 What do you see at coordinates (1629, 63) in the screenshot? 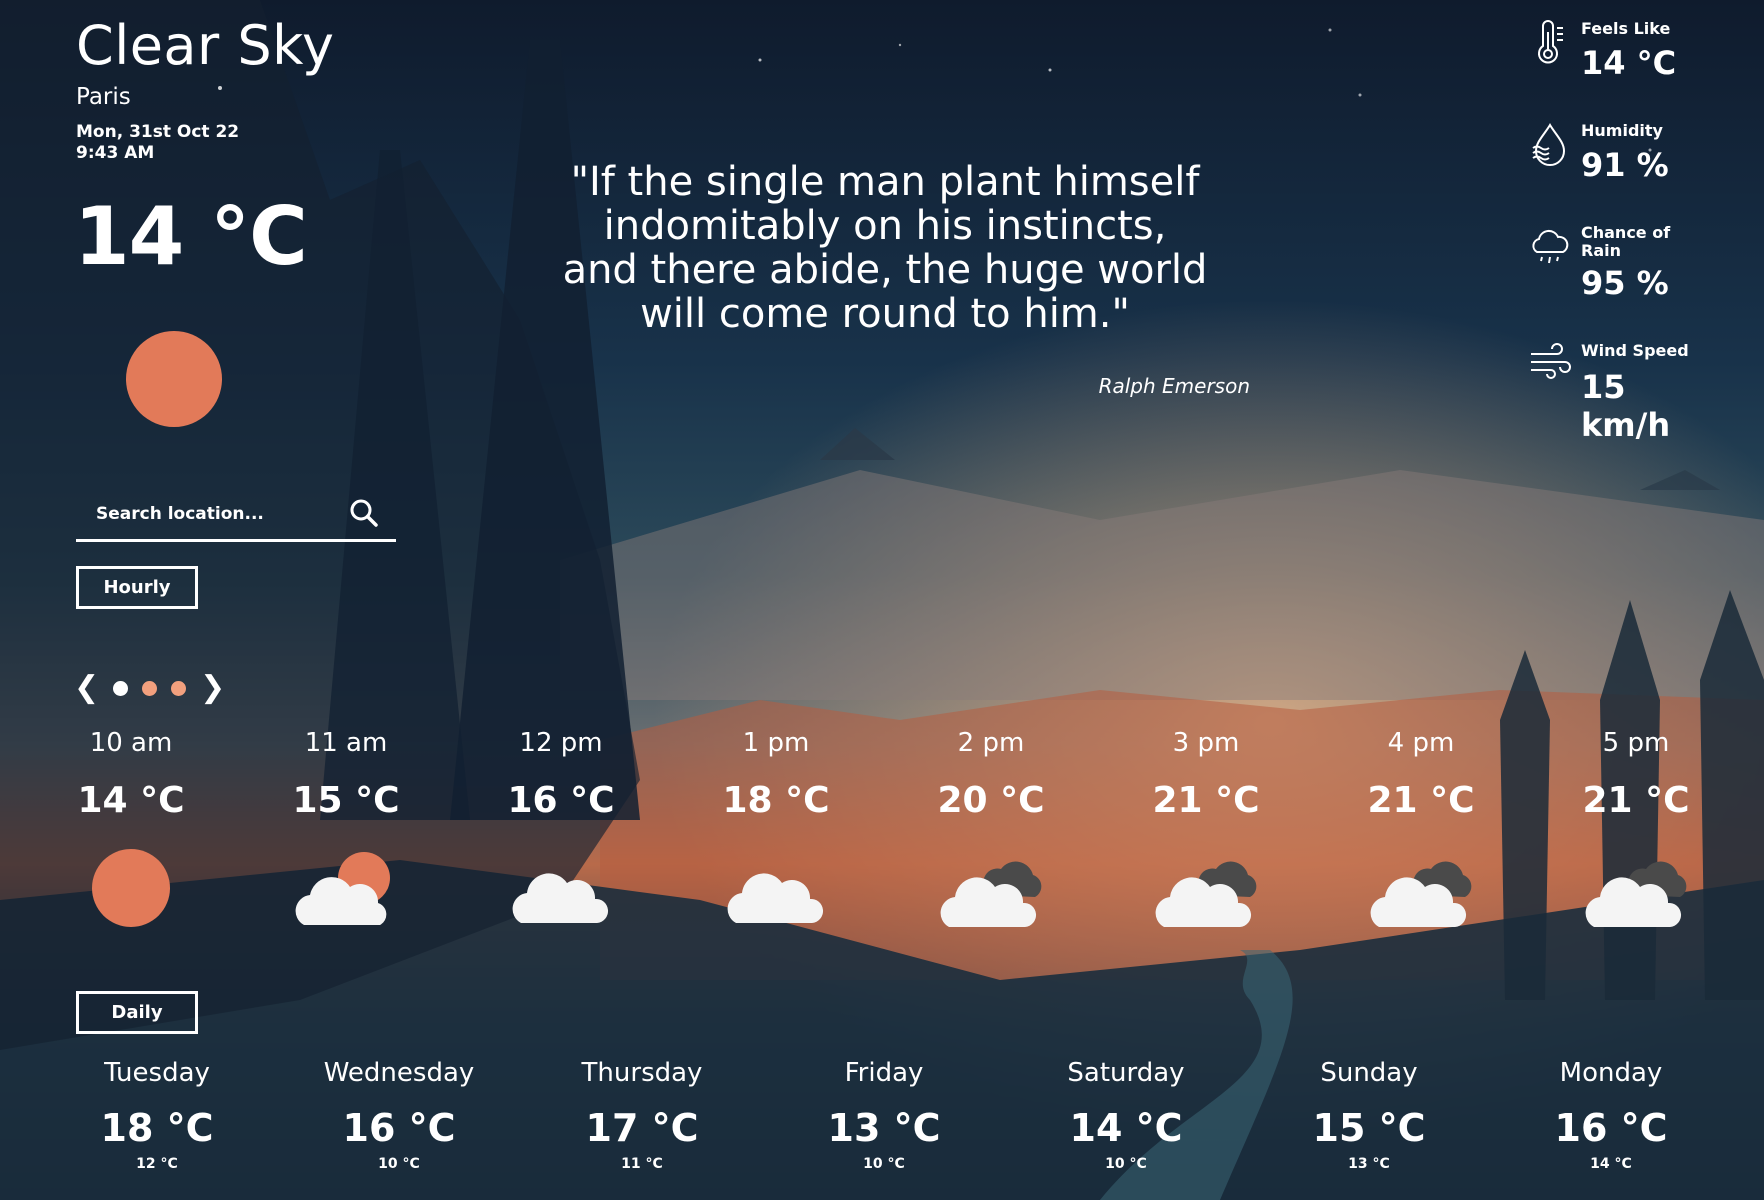
I see `metric-value: 14 °C` at bounding box center [1629, 63].